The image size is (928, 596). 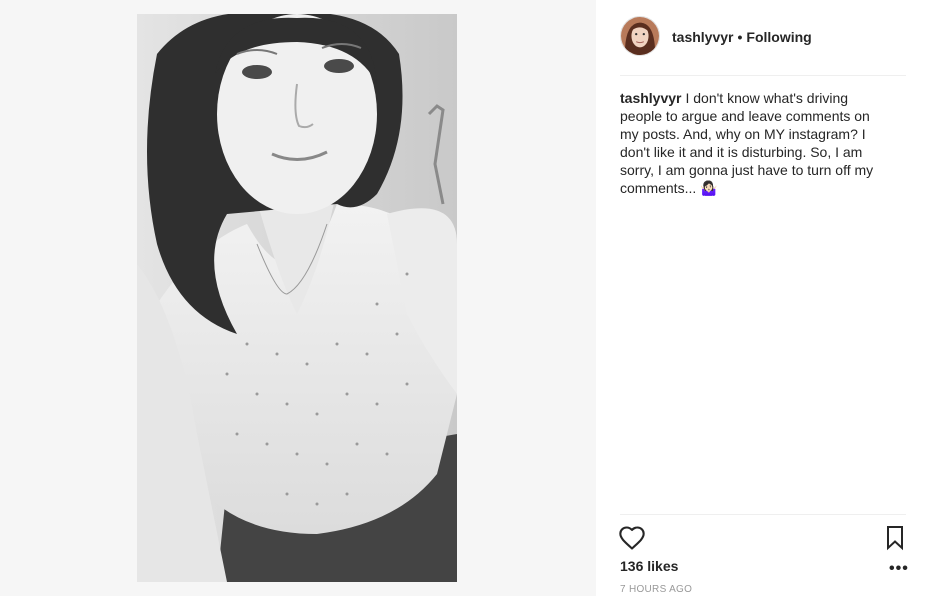 I want to click on heart-outline-icon, so click(x=632, y=538).